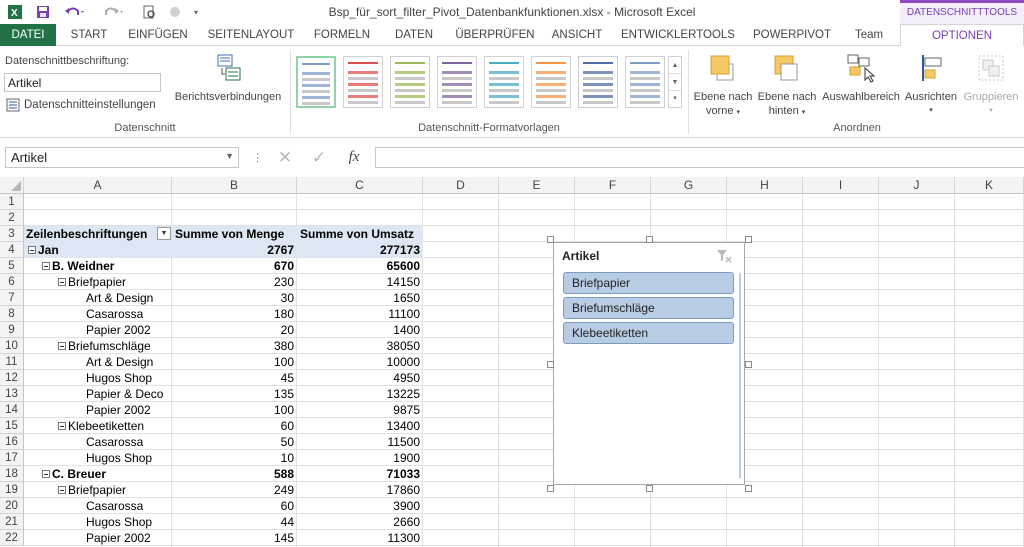 The height and width of the screenshot is (547, 1024). I want to click on pivot-quantity-value: 44, so click(234, 522).